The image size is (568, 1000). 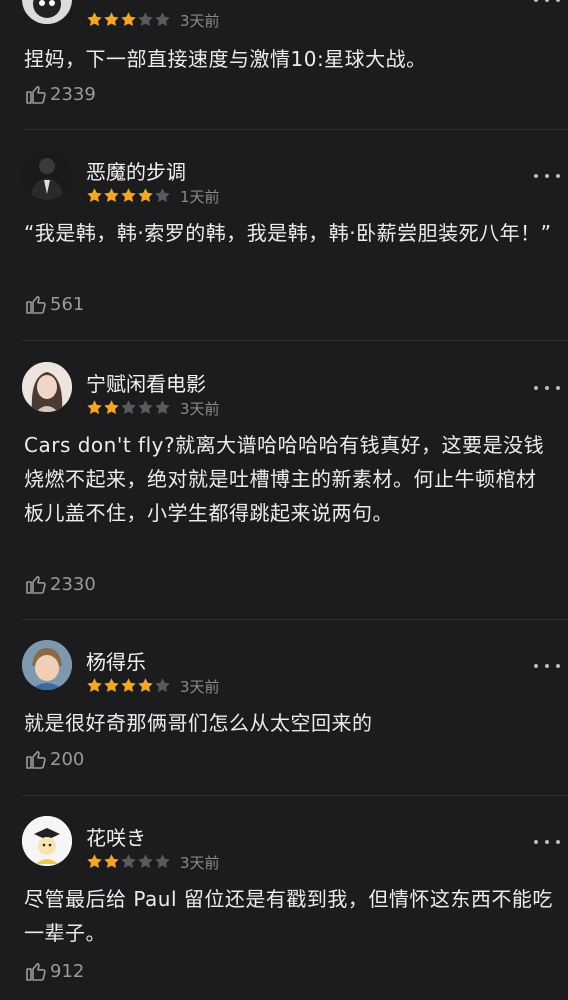 What do you see at coordinates (73, 584) in the screenshot?
I see `like-count: 2330` at bounding box center [73, 584].